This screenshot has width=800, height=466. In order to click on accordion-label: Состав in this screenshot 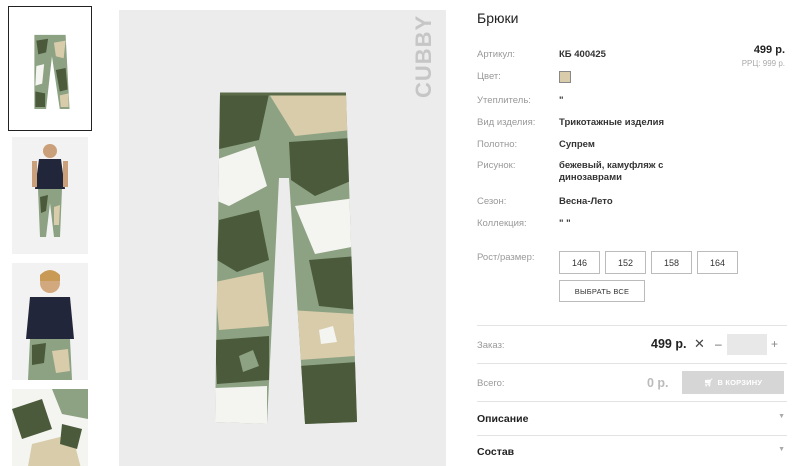, I will do `click(496, 452)`.